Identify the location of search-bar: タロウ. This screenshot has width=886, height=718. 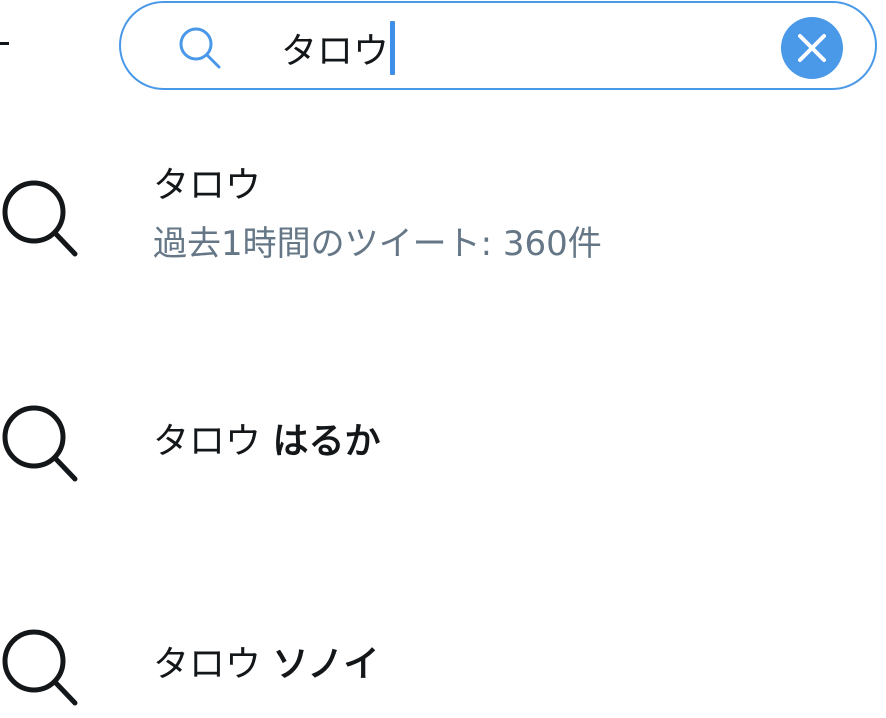
(498, 45).